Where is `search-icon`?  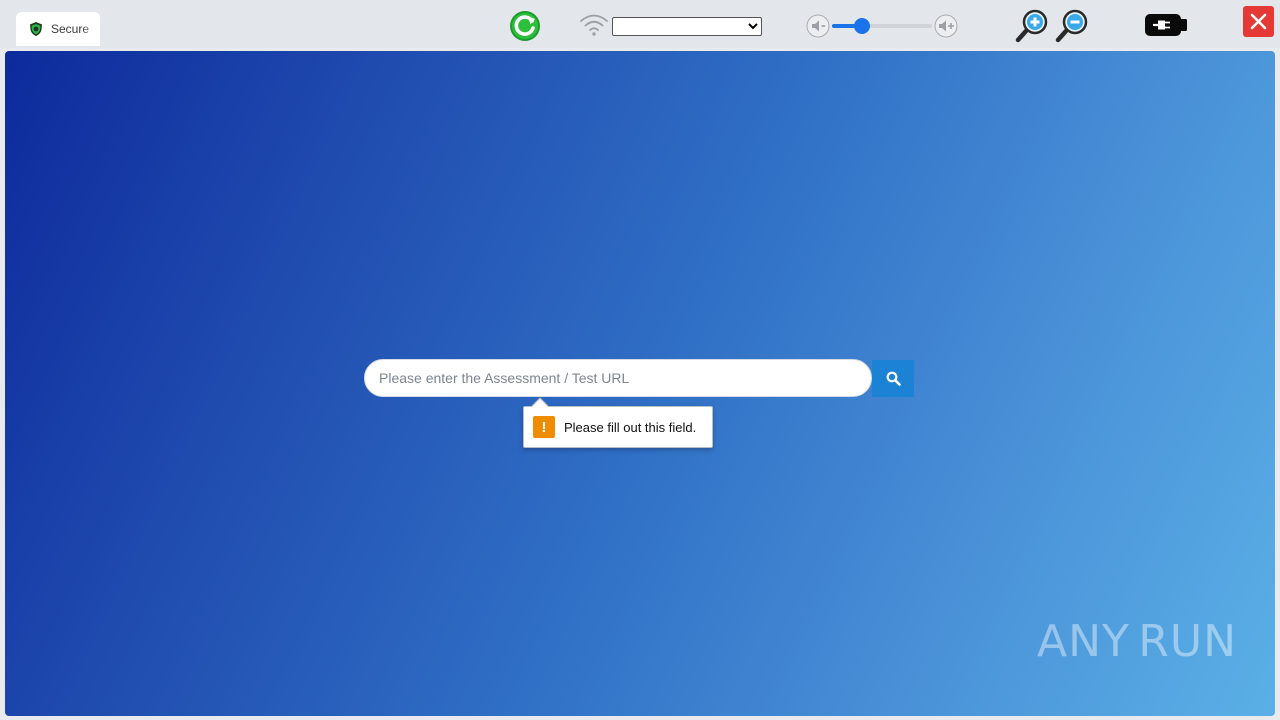 search-icon is located at coordinates (893, 378).